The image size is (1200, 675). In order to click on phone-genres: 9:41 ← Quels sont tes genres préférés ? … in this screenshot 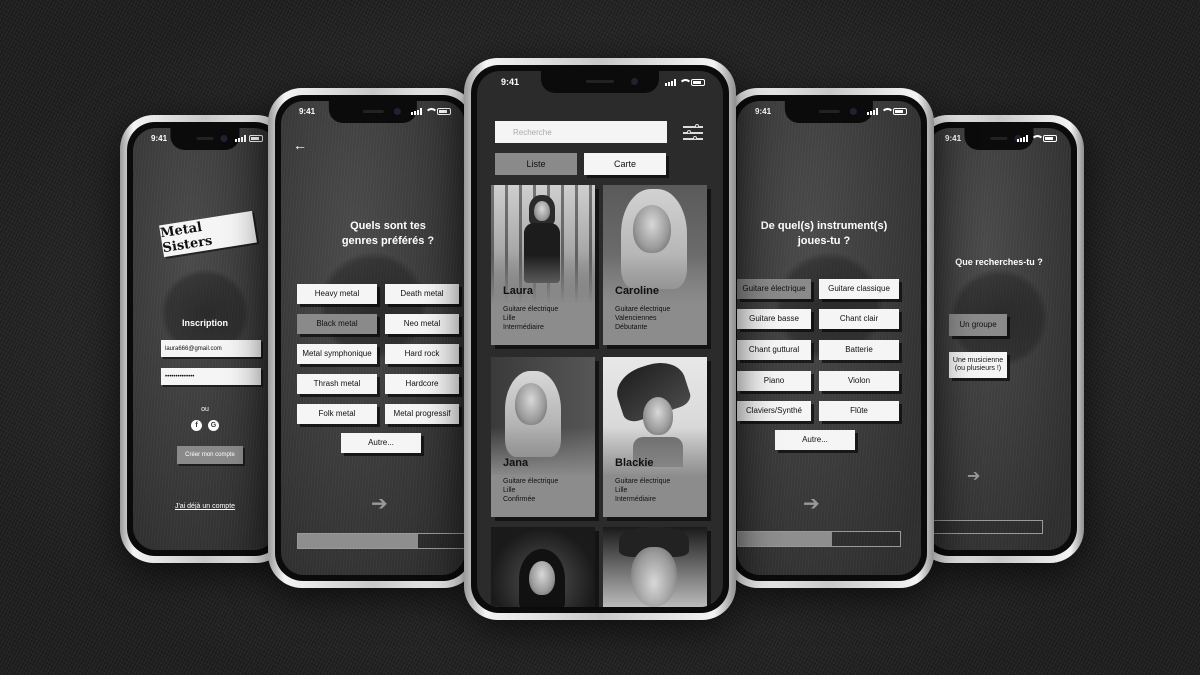, I will do `click(373, 338)`.